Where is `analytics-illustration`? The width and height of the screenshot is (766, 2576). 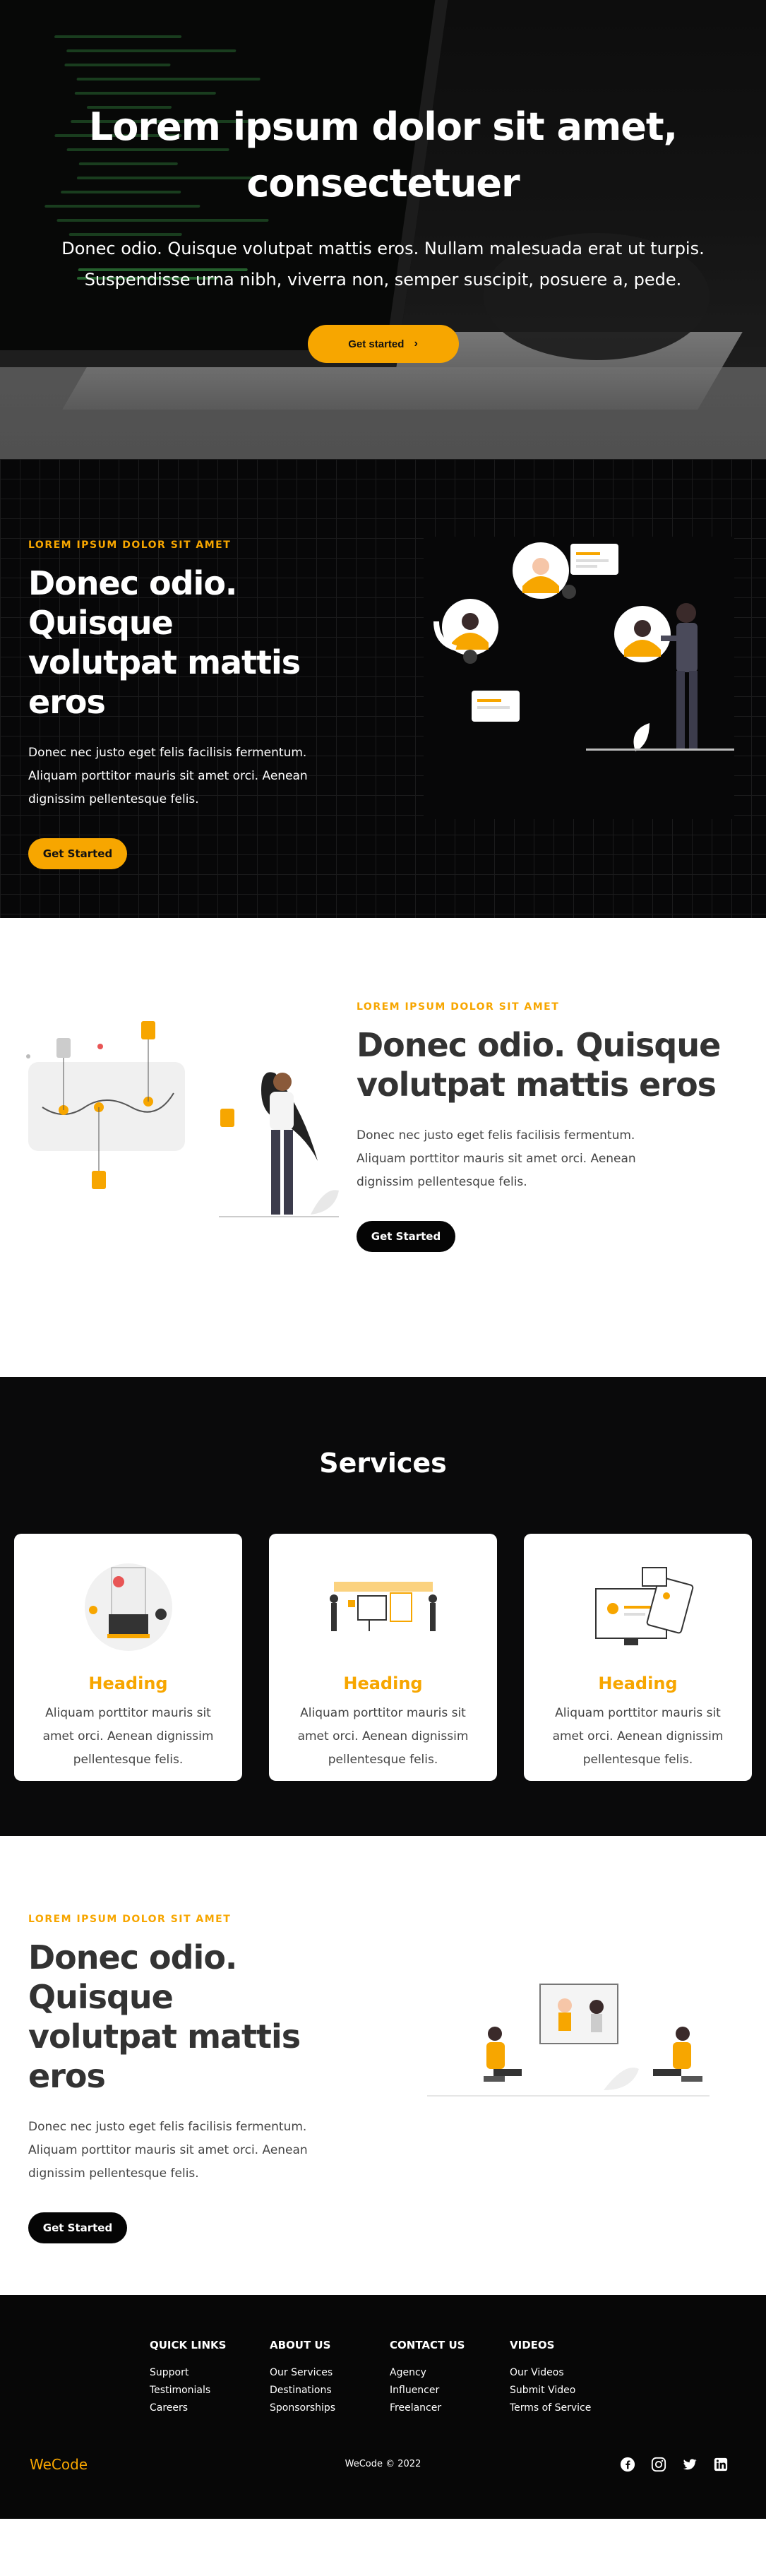
analytics-illustration is located at coordinates (182, 1119).